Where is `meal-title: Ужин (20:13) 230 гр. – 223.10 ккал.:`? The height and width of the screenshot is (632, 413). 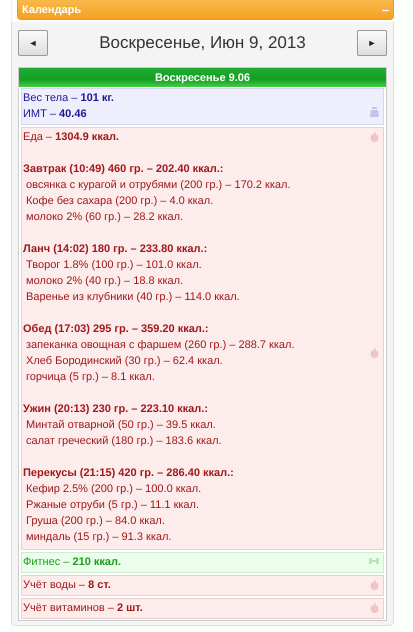 meal-title: Ужин (20:13) 230 гр. – 223.10 ккал.: is located at coordinates (116, 409).